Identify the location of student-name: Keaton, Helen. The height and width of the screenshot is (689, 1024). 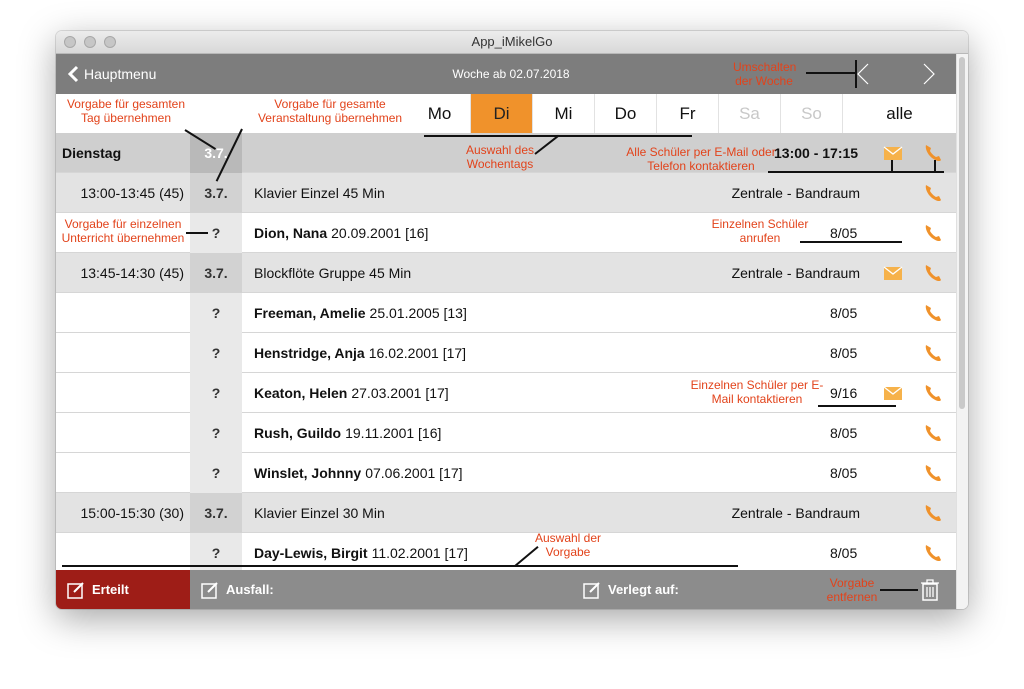
(301, 393).